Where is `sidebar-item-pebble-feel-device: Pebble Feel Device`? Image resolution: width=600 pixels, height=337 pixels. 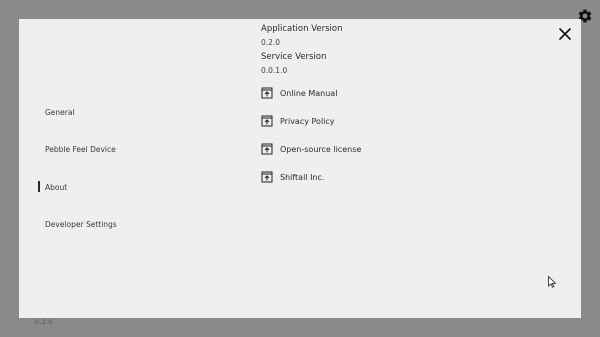
sidebar-item-pebble-feel-device: Pebble Feel Device is located at coordinates (80, 149).